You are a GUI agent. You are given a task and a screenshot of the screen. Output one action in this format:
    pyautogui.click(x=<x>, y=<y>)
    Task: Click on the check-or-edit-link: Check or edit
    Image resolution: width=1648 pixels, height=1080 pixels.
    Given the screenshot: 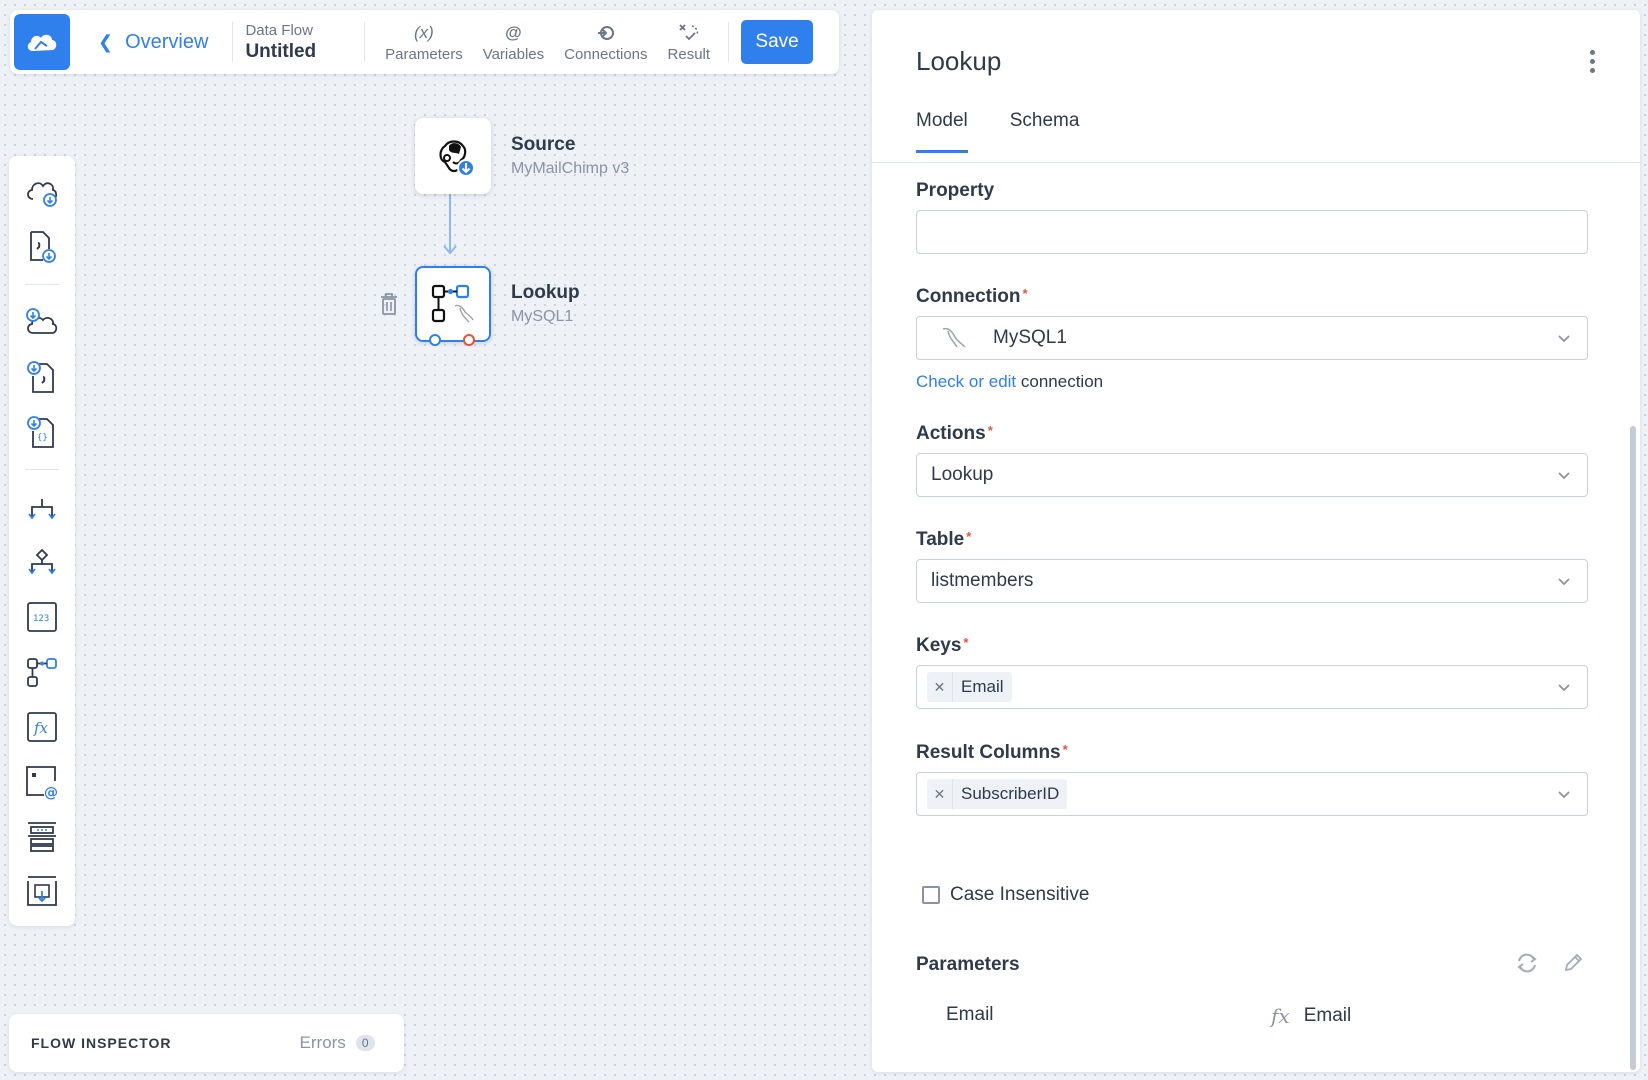 What is the action you would take?
    pyautogui.click(x=966, y=381)
    